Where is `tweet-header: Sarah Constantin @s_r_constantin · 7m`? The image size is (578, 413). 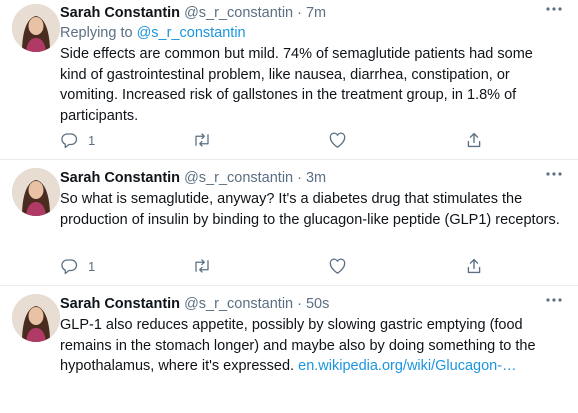 tweet-header: Sarah Constantin @s_r_constantin · 7m is located at coordinates (193, 13).